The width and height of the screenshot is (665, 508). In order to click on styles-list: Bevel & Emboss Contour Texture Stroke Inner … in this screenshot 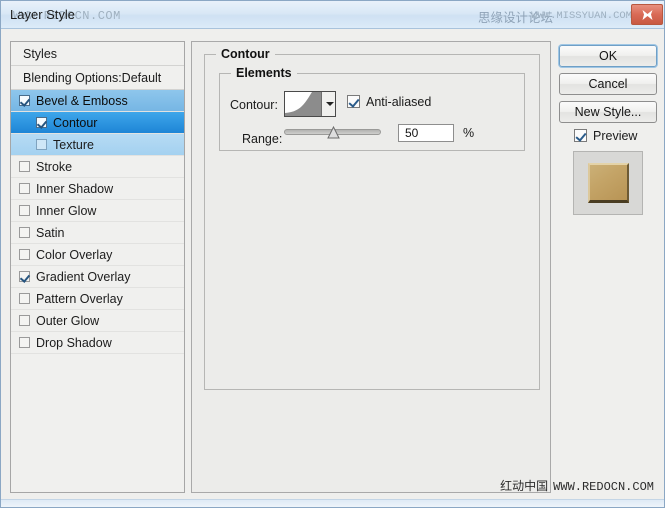, I will do `click(97, 222)`.